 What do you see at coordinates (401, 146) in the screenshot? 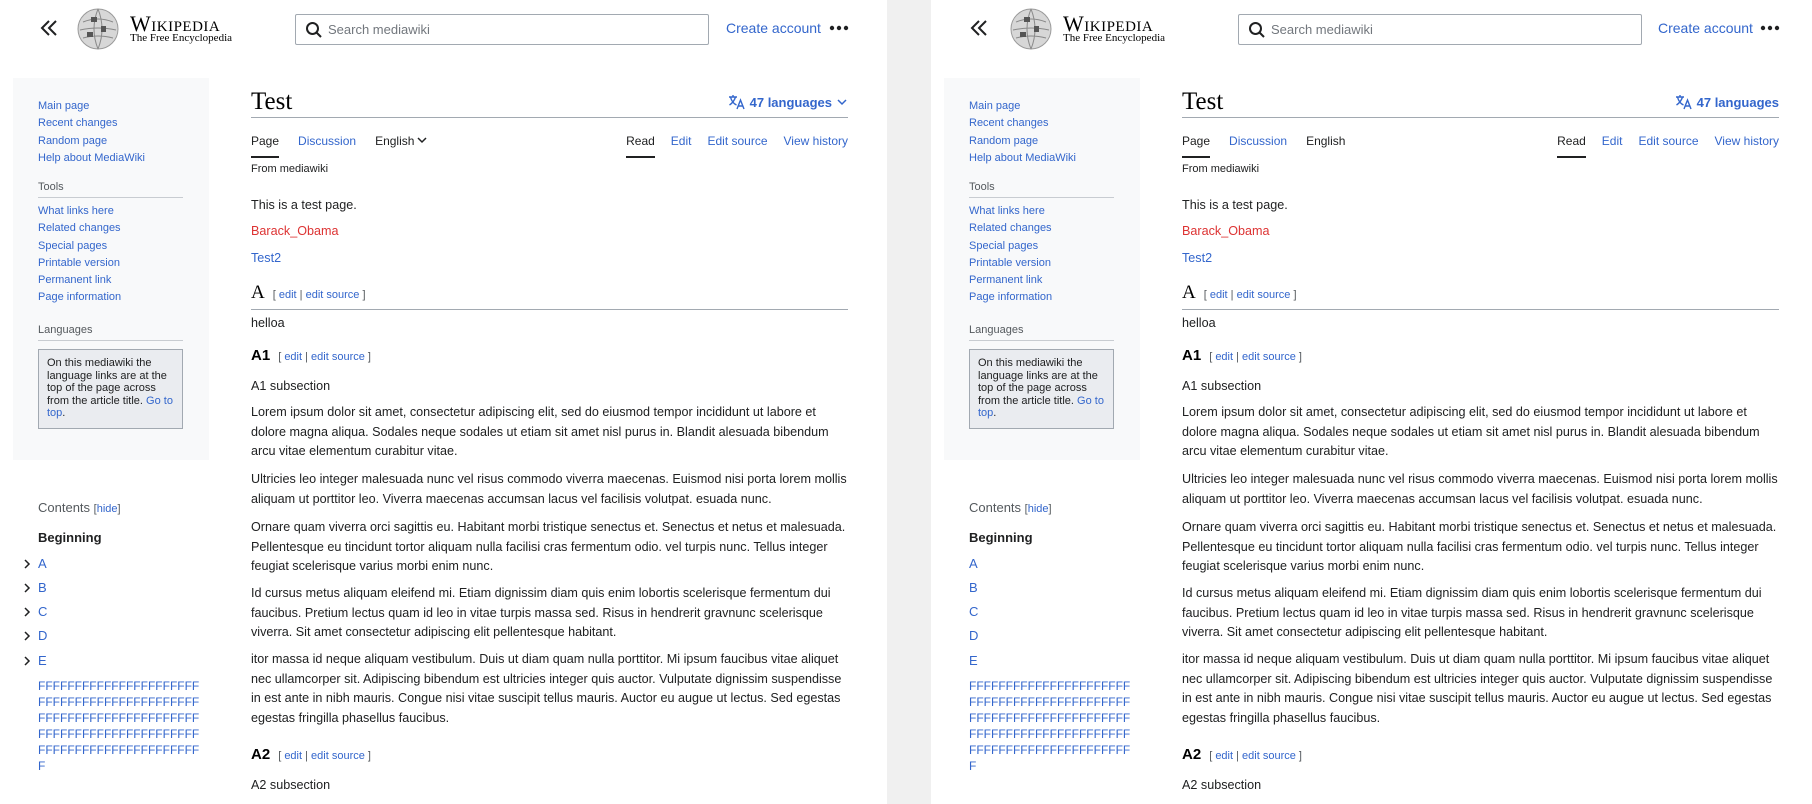
I see `variant-selector: English` at bounding box center [401, 146].